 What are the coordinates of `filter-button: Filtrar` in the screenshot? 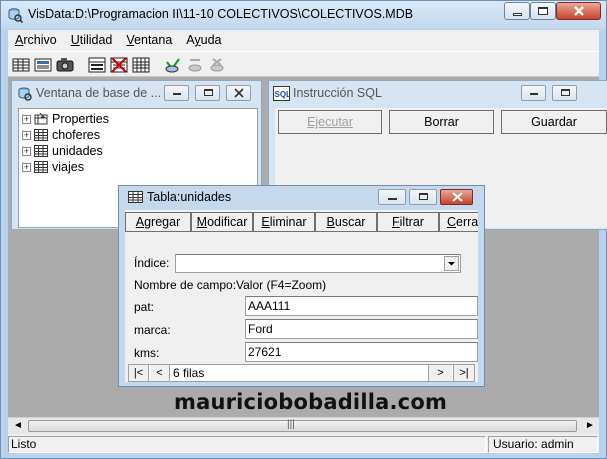 It's located at (408, 222).